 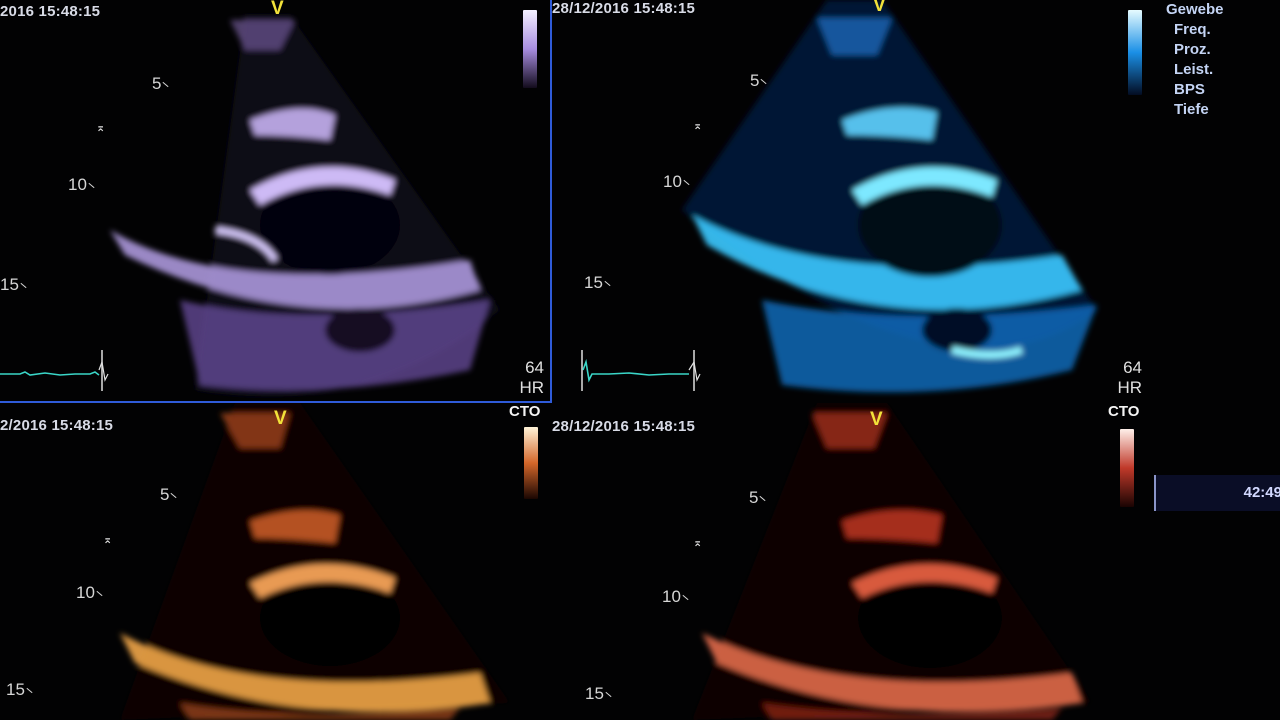 I want to click on param-frequency: Freq., so click(x=1227, y=30).